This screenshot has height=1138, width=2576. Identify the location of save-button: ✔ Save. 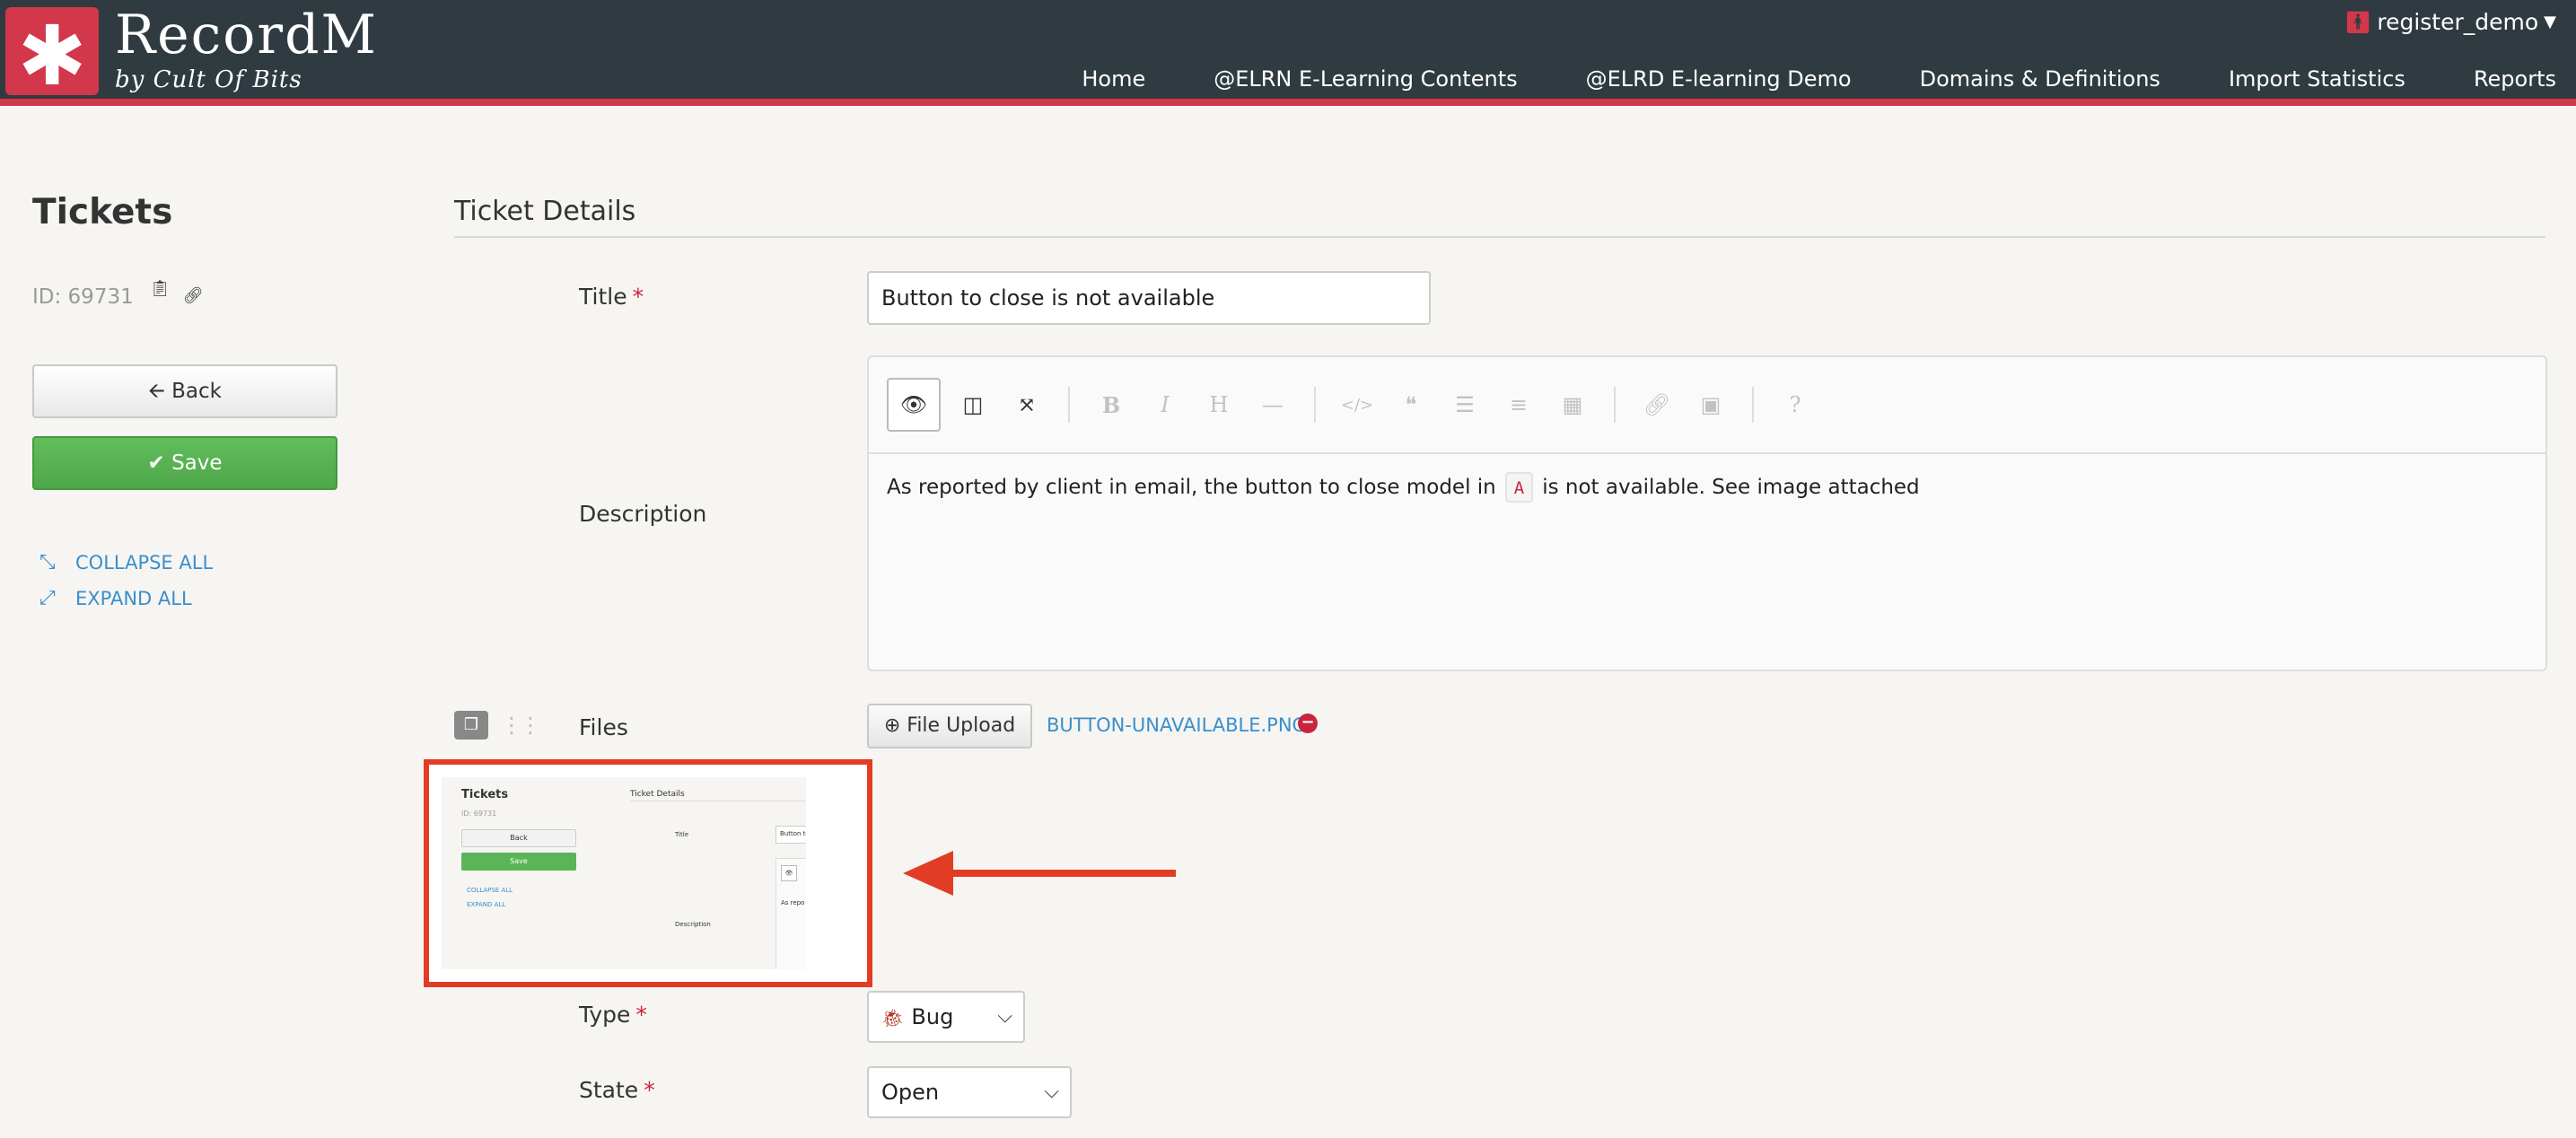
(184, 463).